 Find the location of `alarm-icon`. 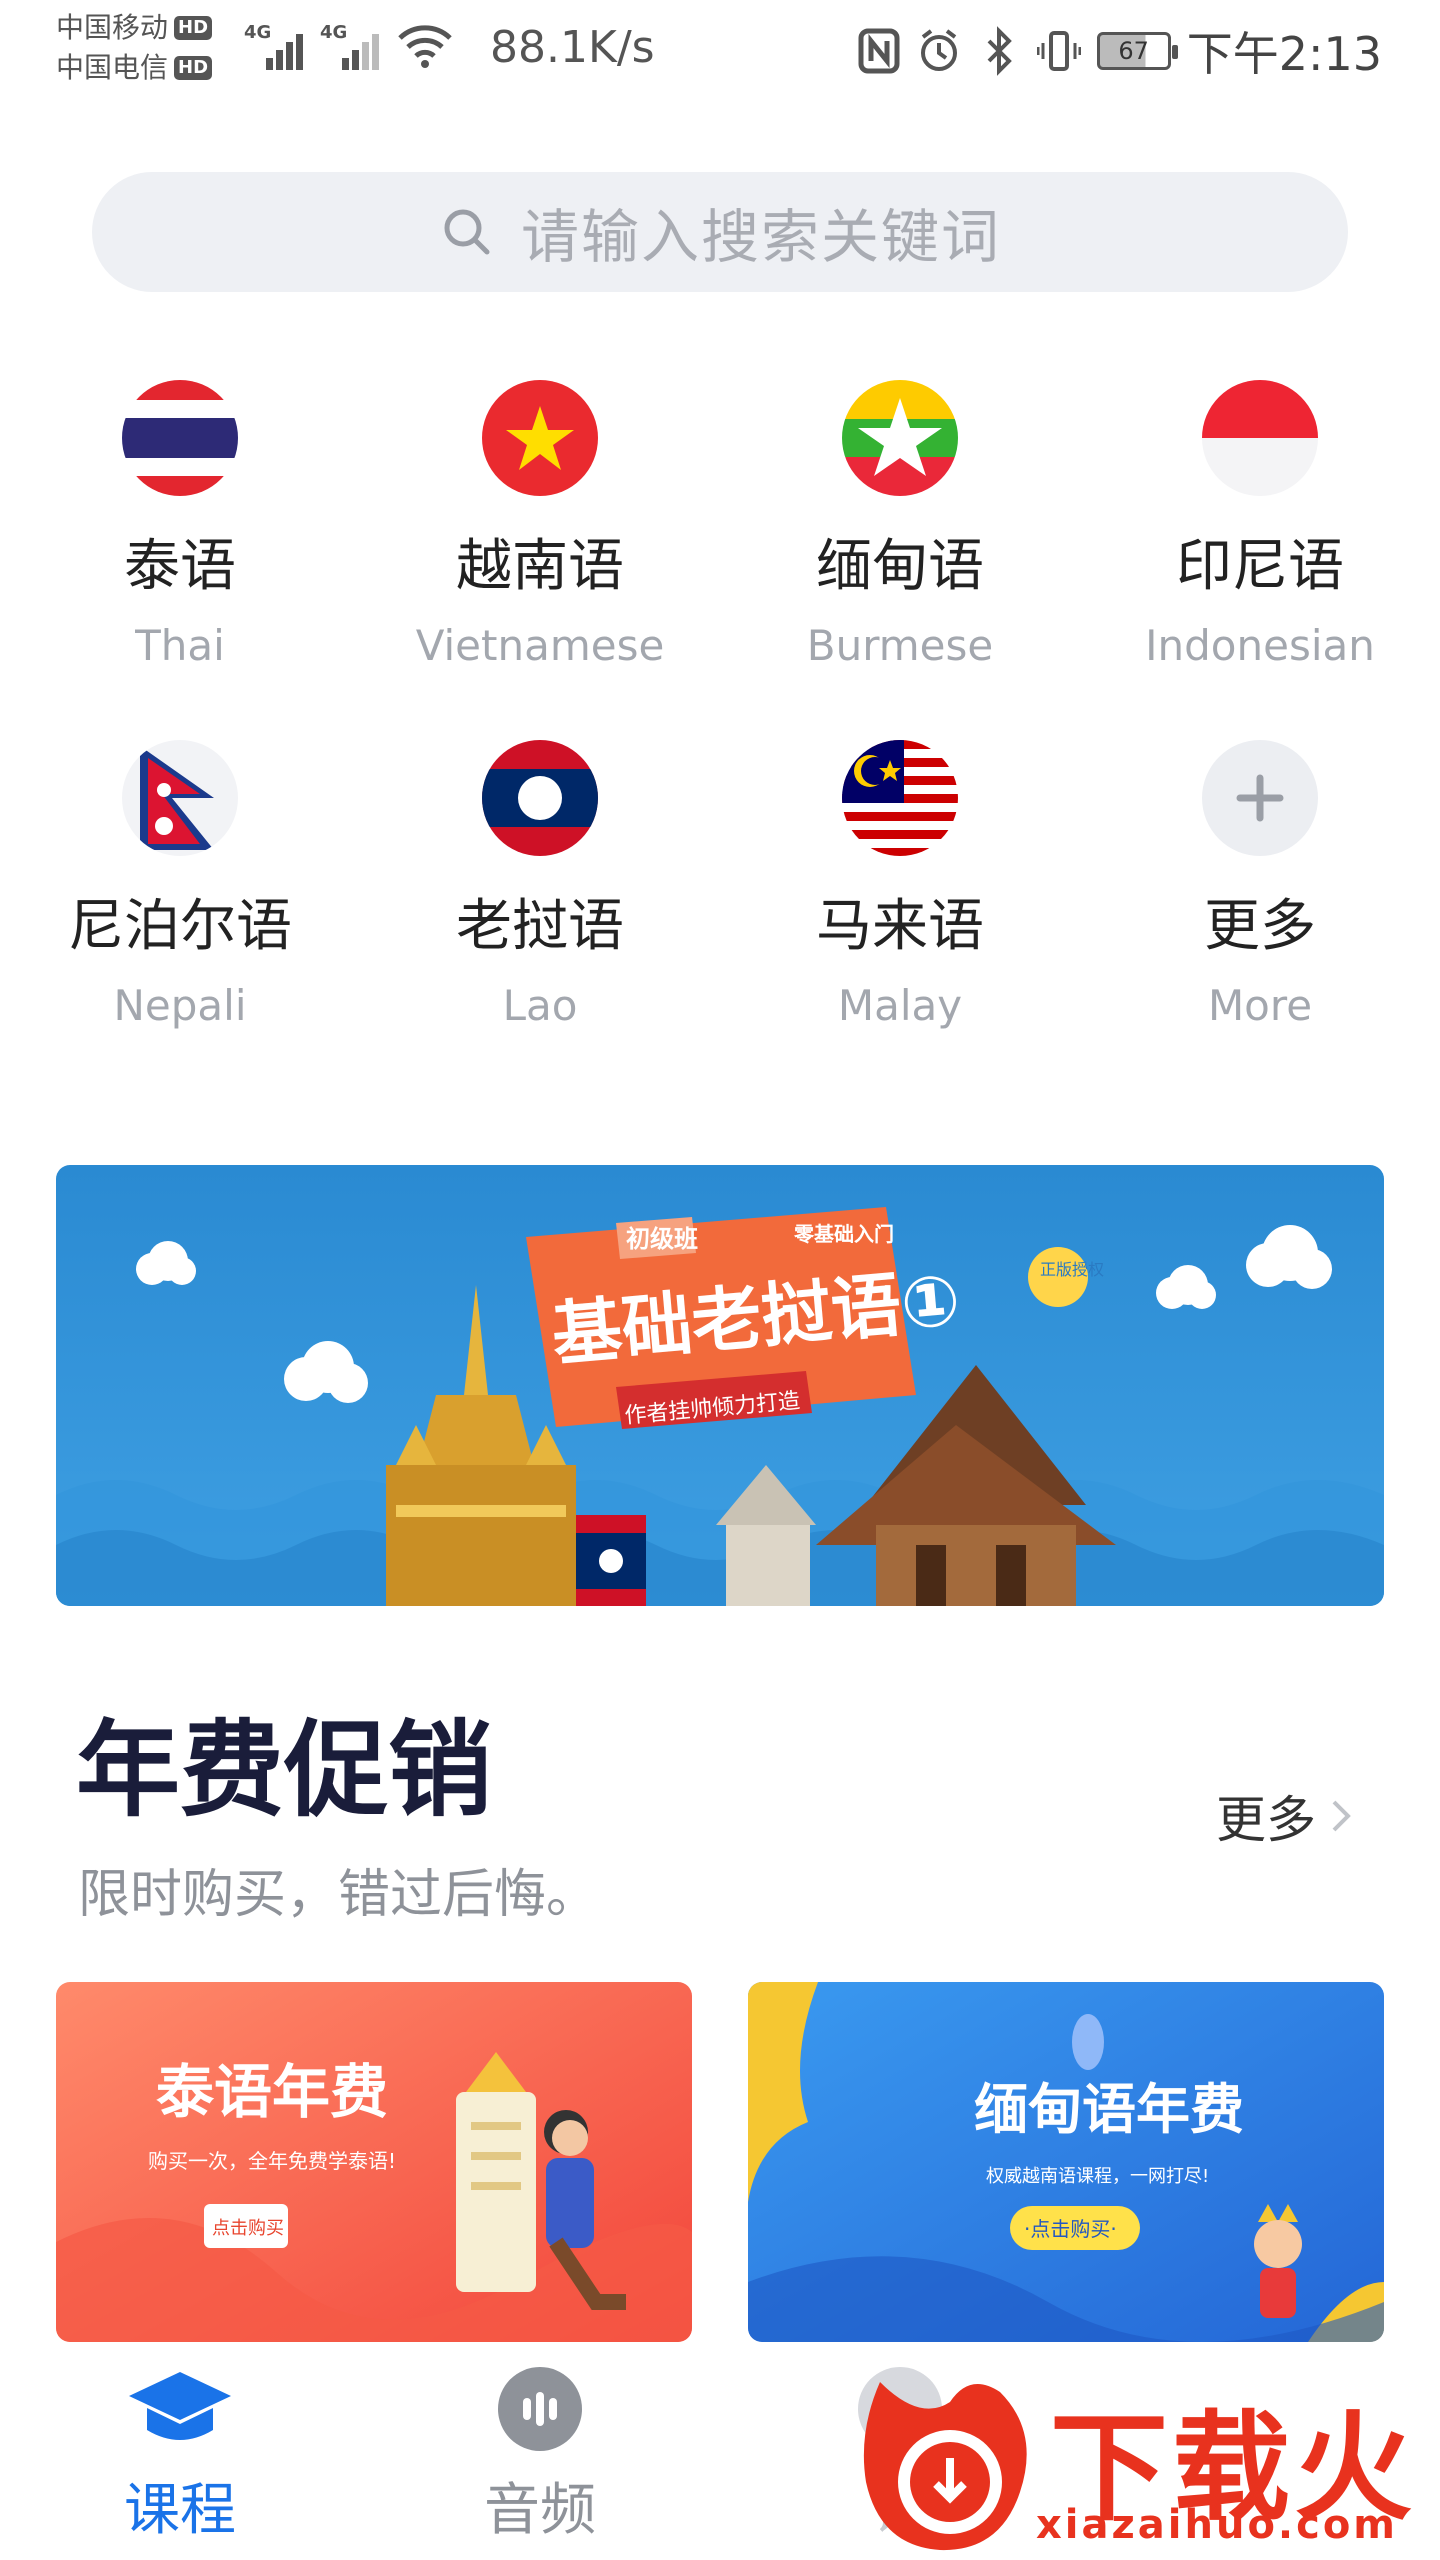

alarm-icon is located at coordinates (938, 50).